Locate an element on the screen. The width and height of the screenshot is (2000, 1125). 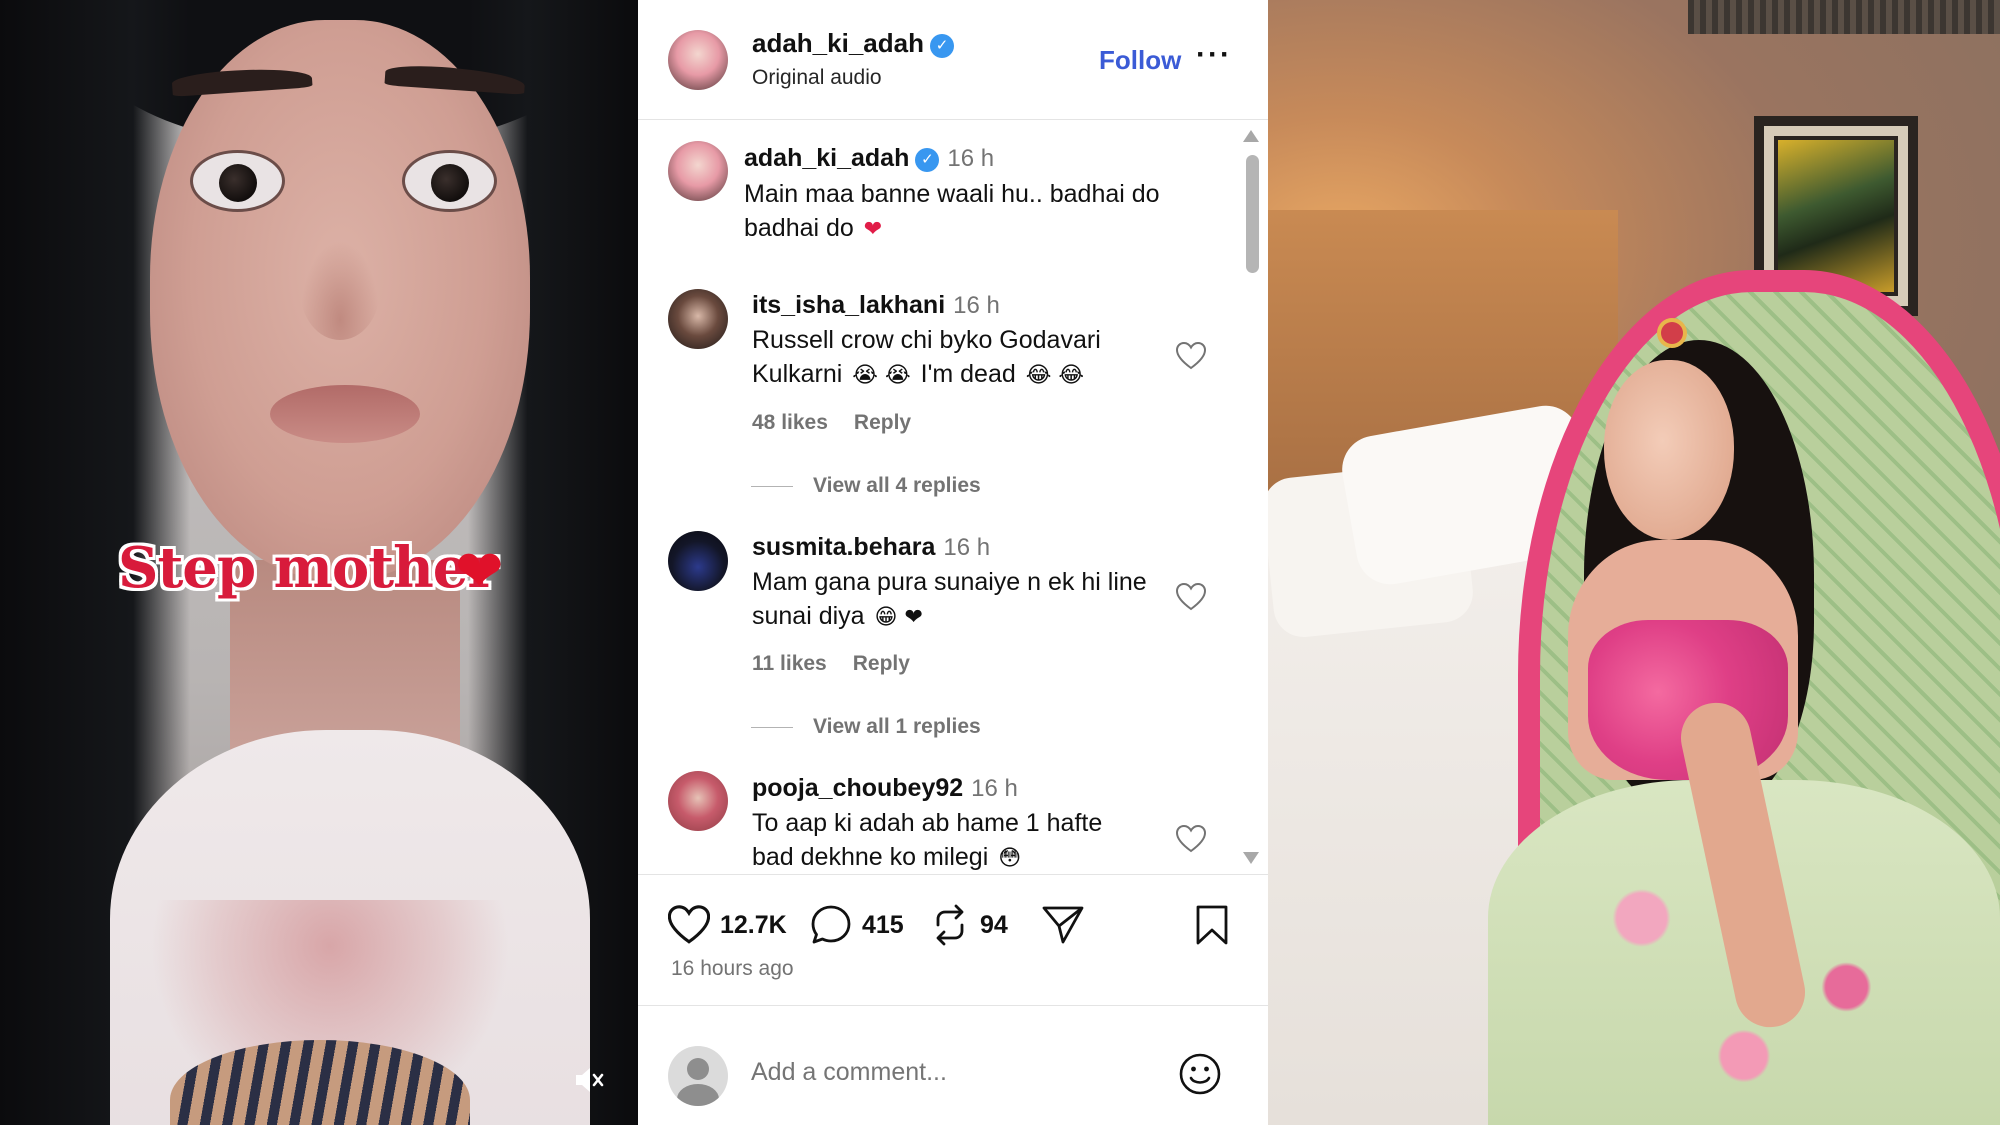
caption-username: adah_ki_adah ✓ 16 h is located at coordinates (869, 158).